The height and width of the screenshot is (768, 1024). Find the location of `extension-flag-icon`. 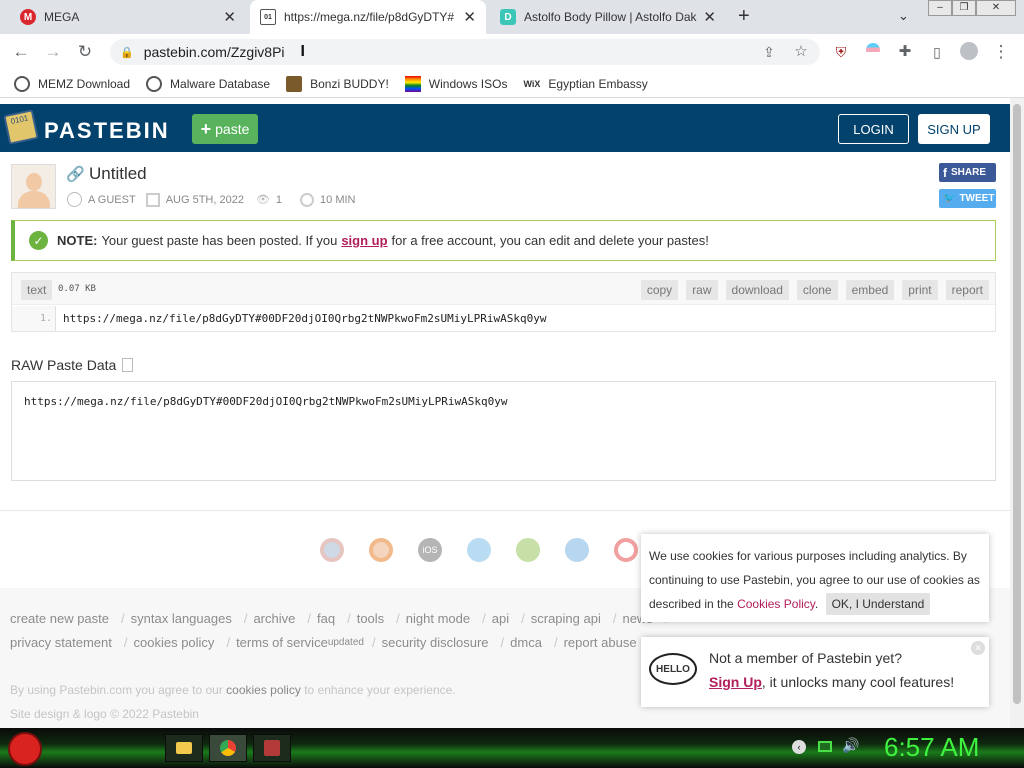

extension-flag-icon is located at coordinates (873, 52).